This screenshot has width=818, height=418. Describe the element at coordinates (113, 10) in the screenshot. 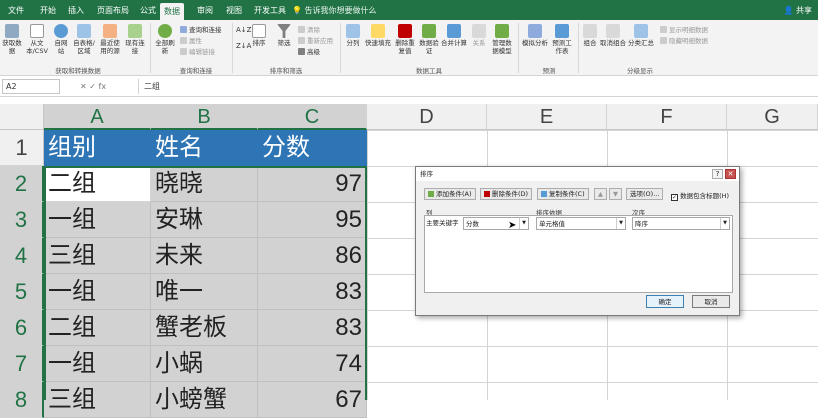

I see `tab-page-layout: 页面布局` at that location.